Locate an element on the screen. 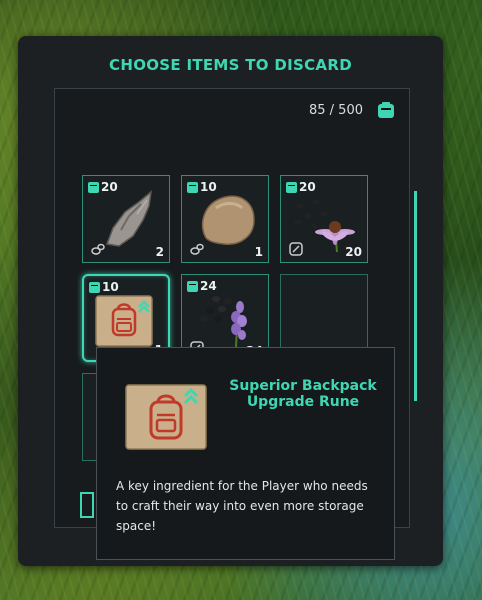  backpack-rune-tooltip-icon is located at coordinates (166, 417).